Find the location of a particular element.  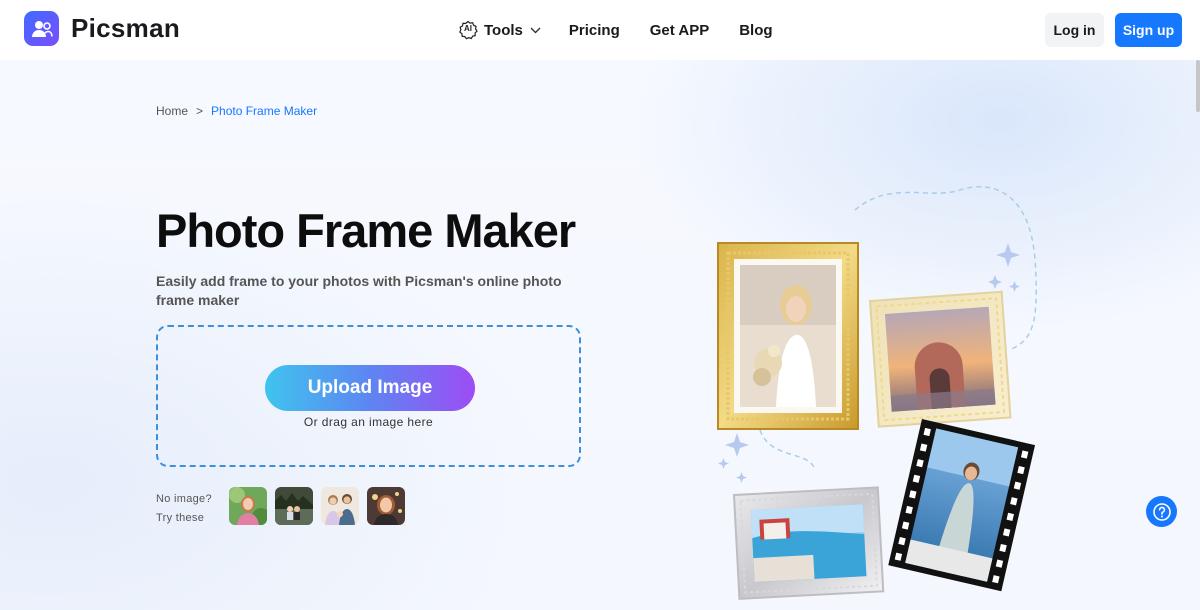

help-button is located at coordinates (1161, 511).